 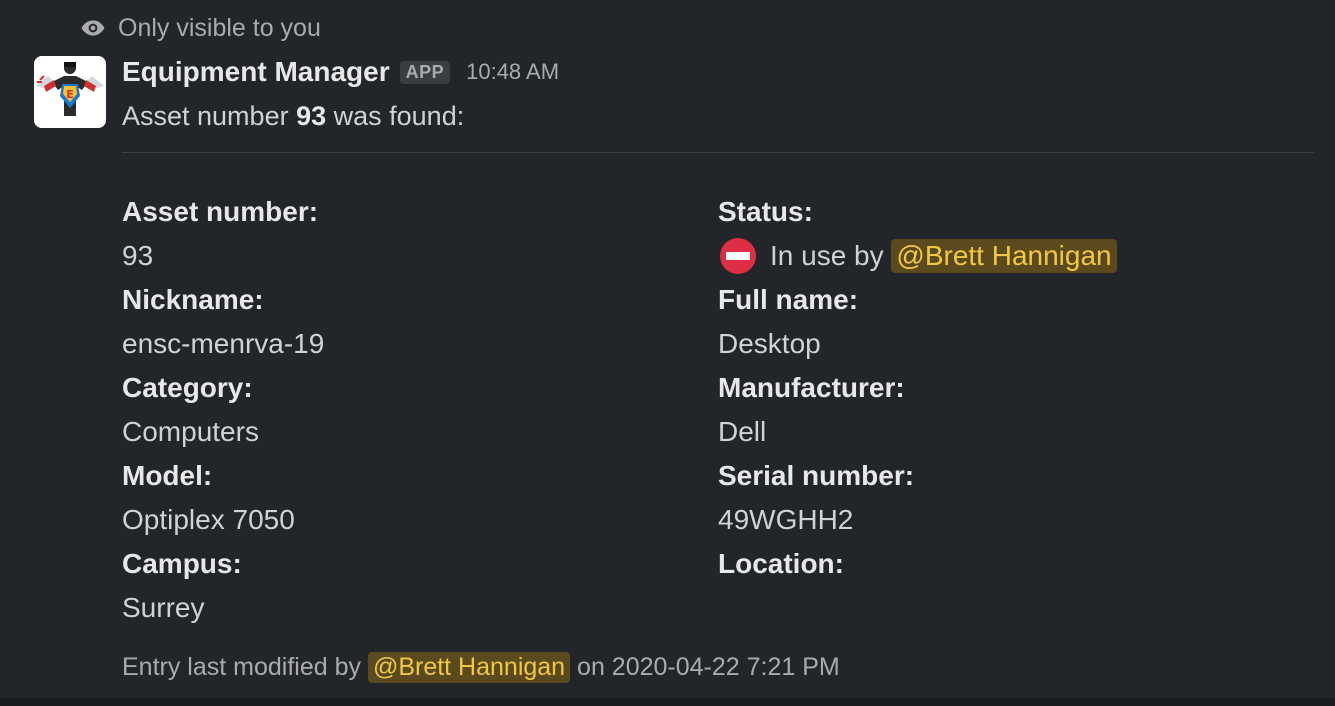 What do you see at coordinates (1004, 256) in the screenshot?
I see `user-mention: @Brett Hannigan` at bounding box center [1004, 256].